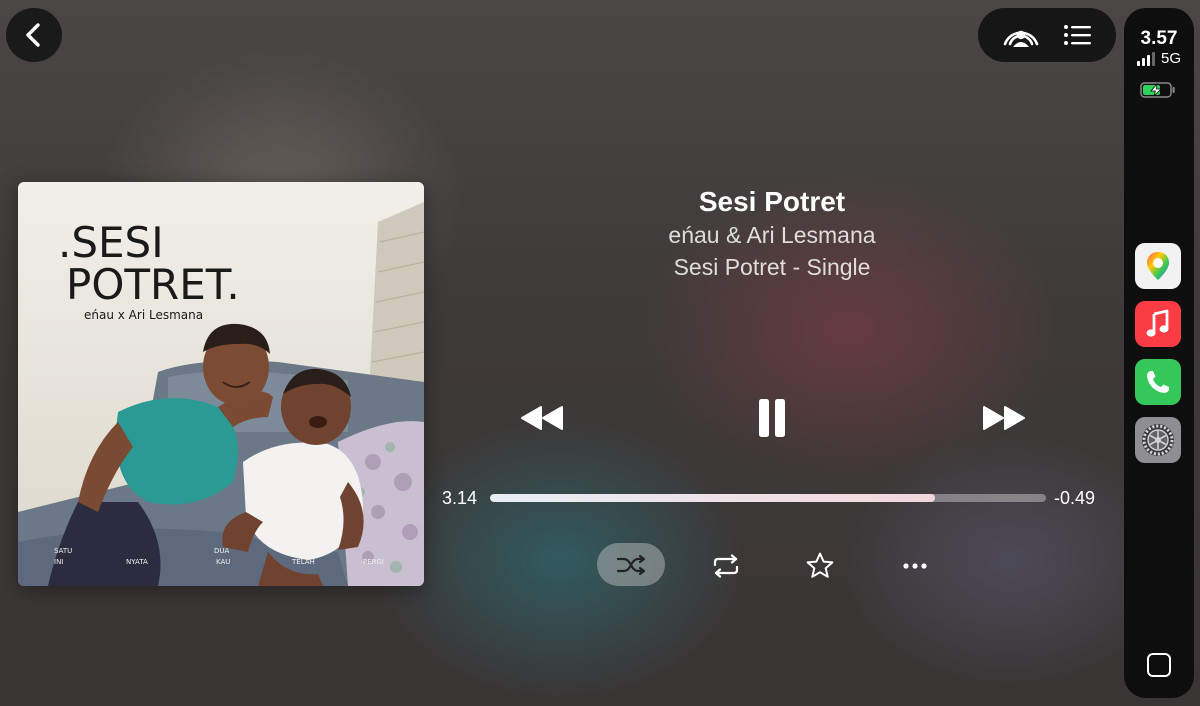 Image resolution: width=1200 pixels, height=706 pixels. Describe the element at coordinates (1158, 382) in the screenshot. I see `phone-app-icon` at that location.